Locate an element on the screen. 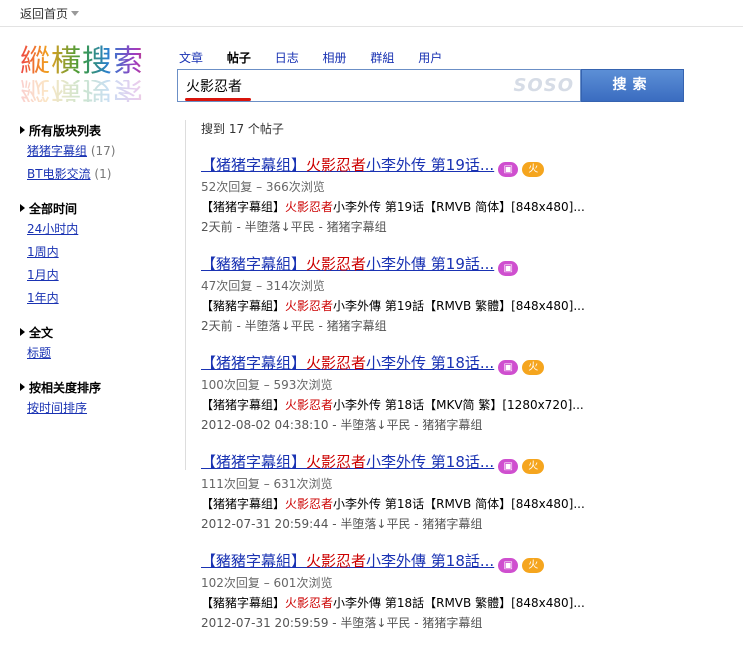 The height and width of the screenshot is (649, 743). tab-users: 用户 is located at coordinates (430, 57).